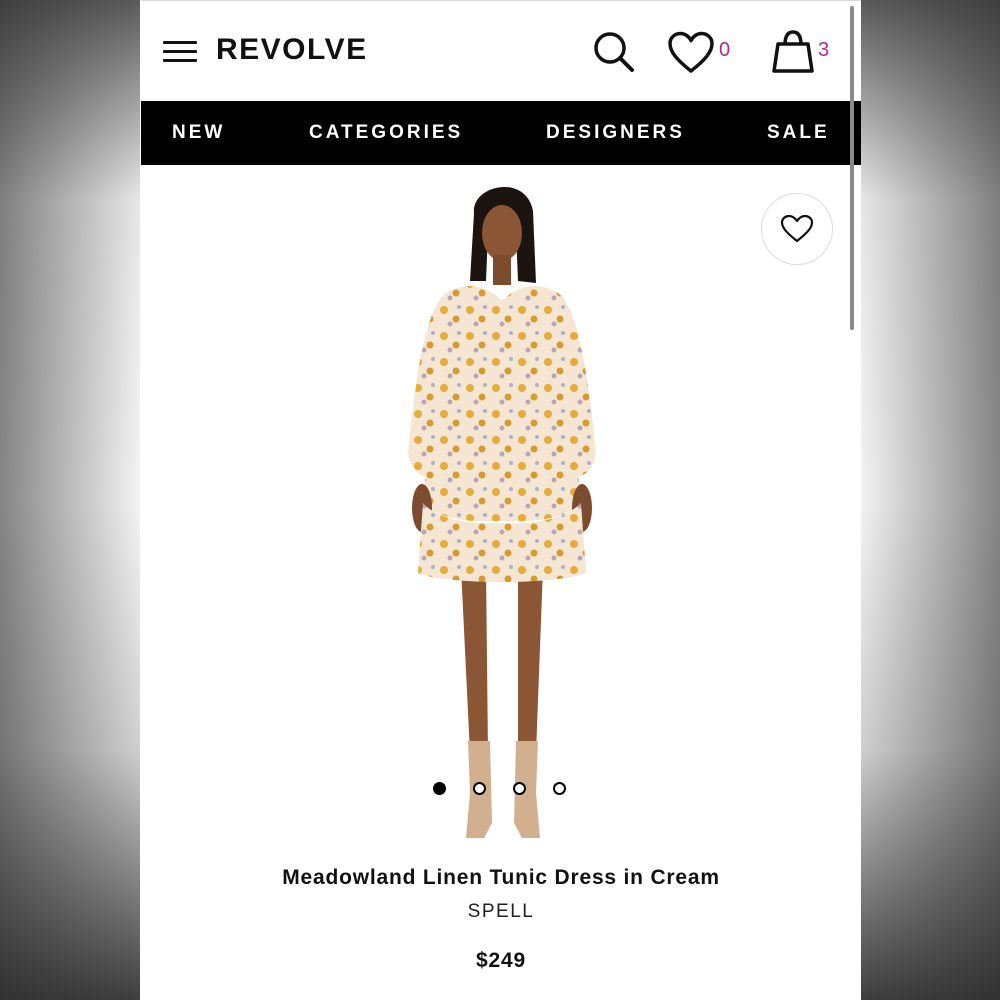 The height and width of the screenshot is (1000, 1000). What do you see at coordinates (501, 960) in the screenshot?
I see `product-price: $249` at bounding box center [501, 960].